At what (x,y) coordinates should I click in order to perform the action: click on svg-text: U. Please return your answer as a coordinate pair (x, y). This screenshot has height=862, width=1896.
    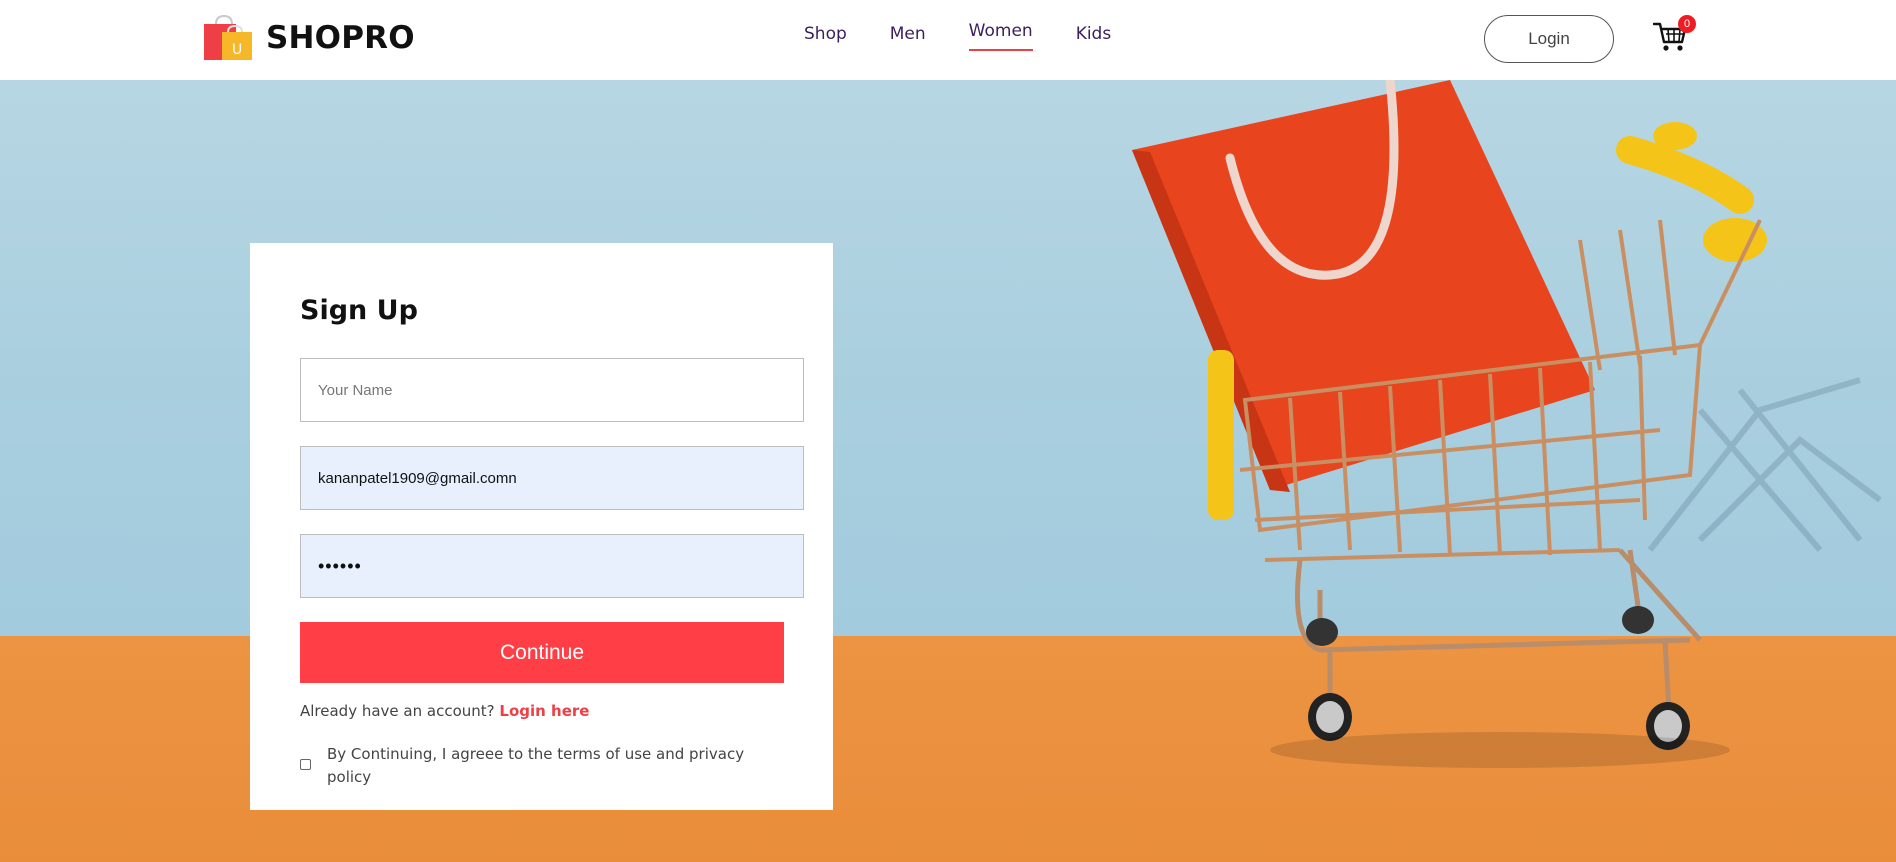
    Looking at the image, I should click on (237, 50).